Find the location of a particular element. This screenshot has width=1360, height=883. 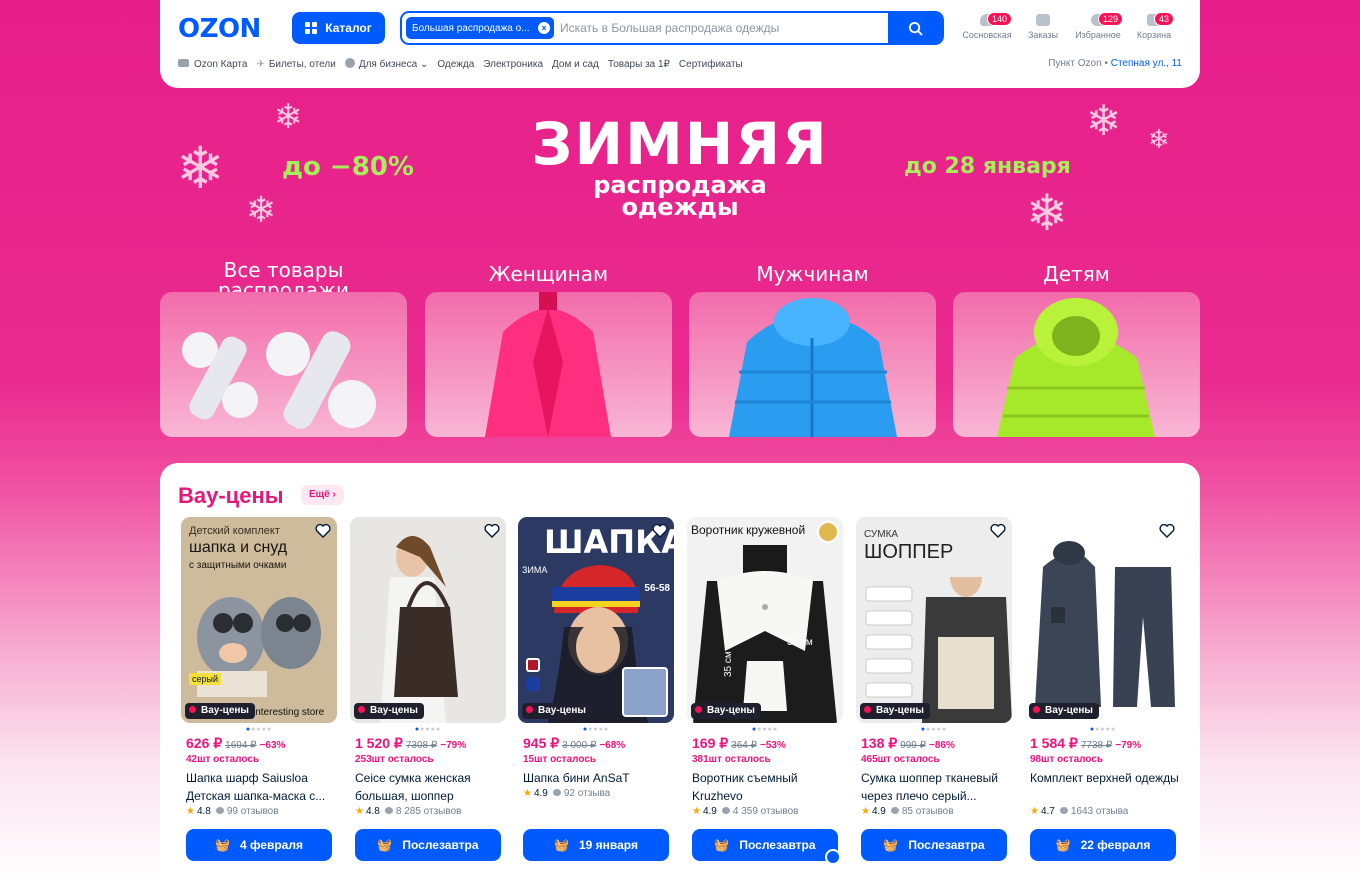

pickup-point: Пункт Ozon • Степная ул., 11 is located at coordinates (1115, 63).